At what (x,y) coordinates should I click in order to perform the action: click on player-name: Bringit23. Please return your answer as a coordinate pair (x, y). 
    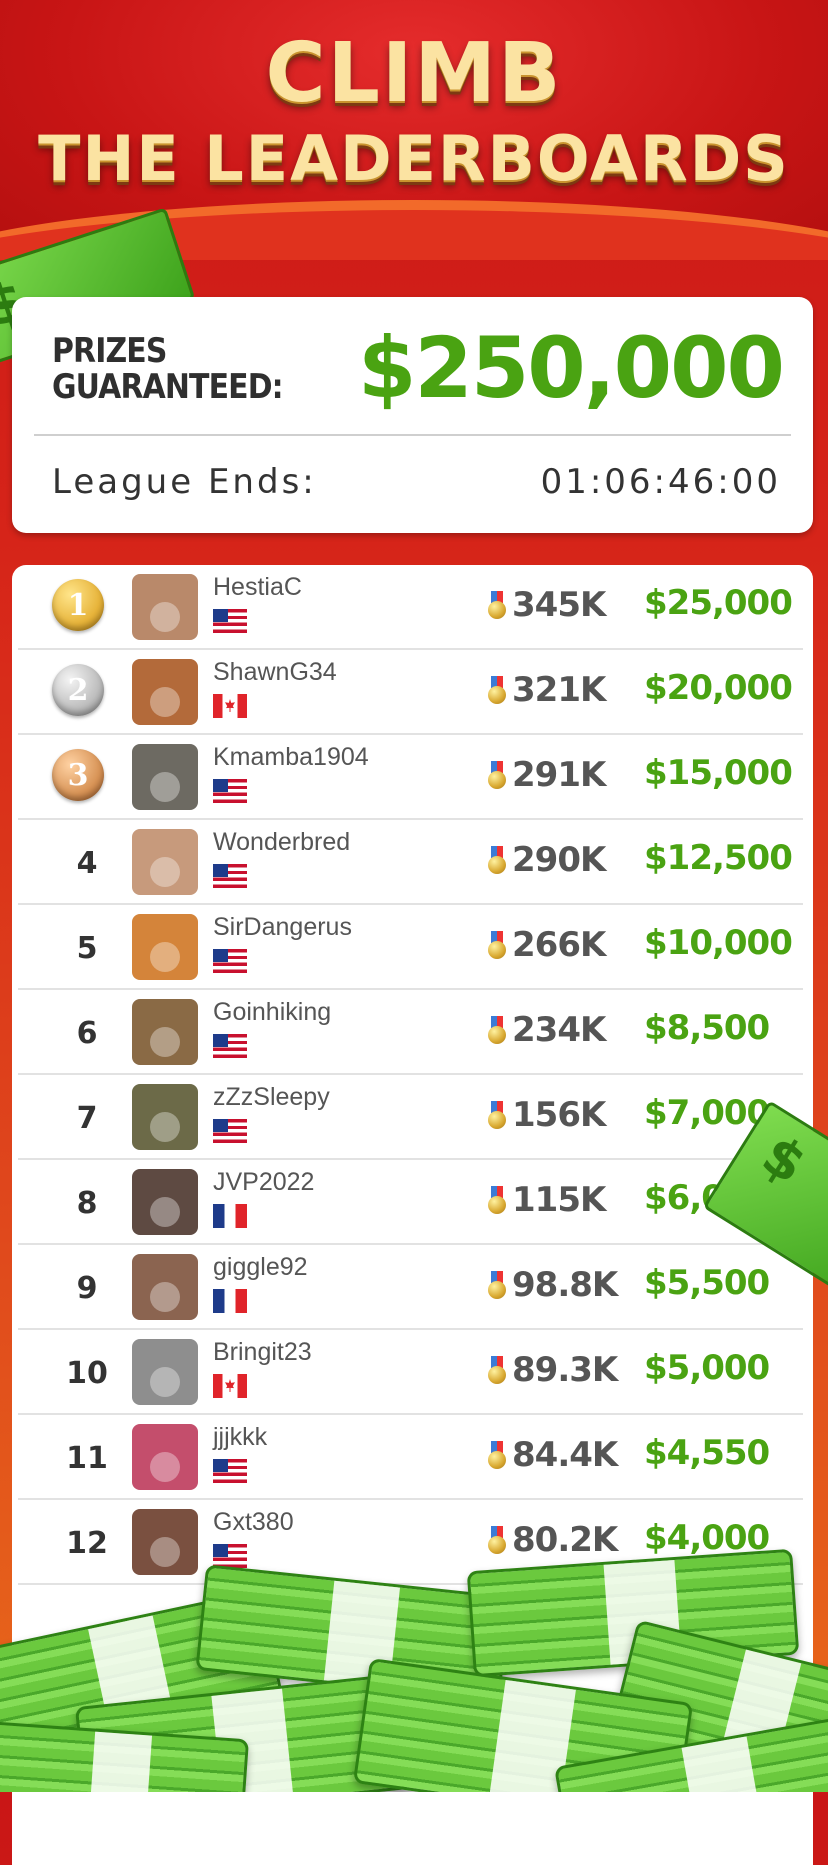
    Looking at the image, I should click on (262, 1352).